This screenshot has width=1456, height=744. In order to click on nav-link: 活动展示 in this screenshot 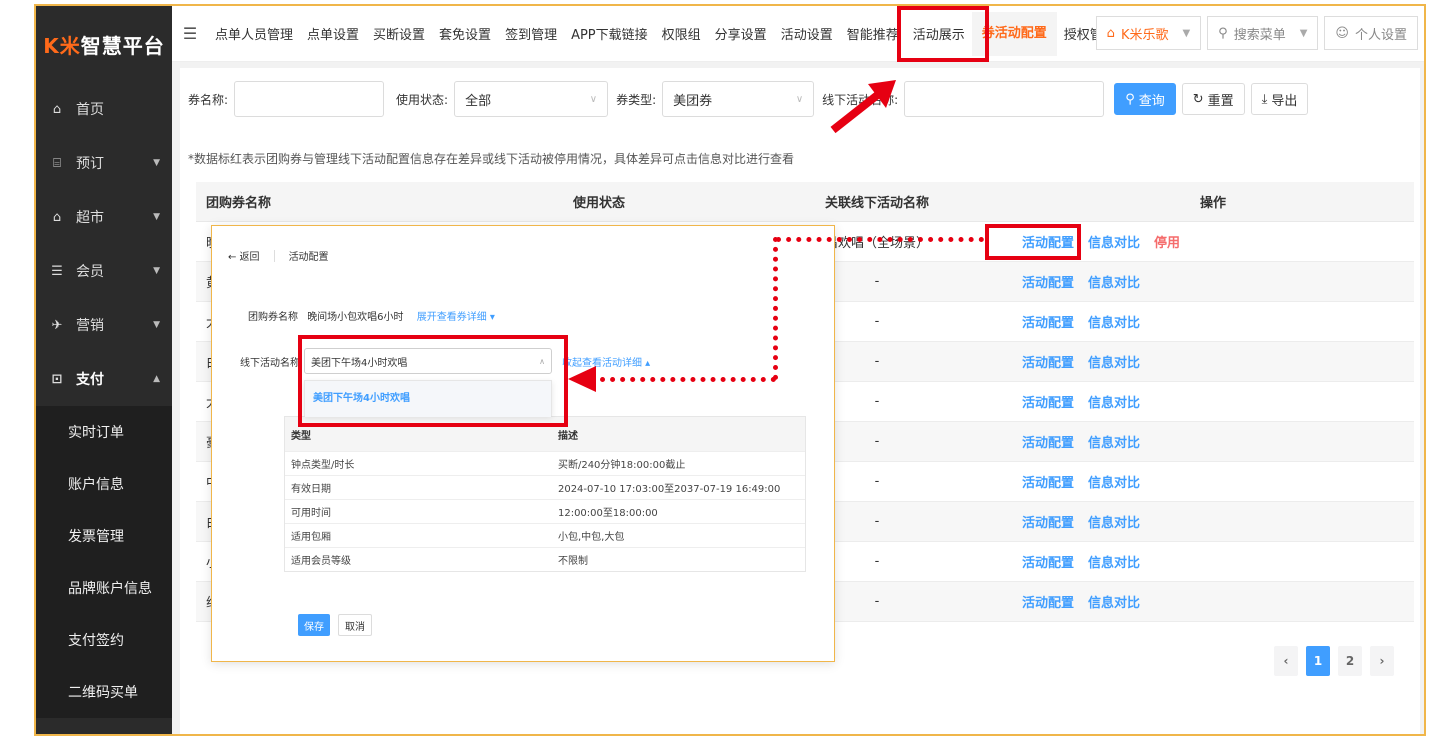, I will do `click(939, 33)`.